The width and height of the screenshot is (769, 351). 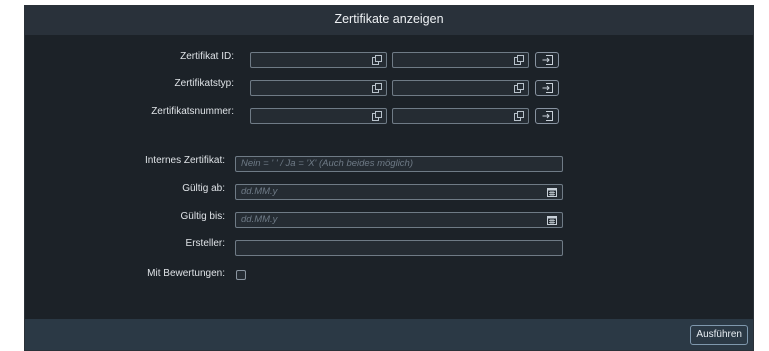 What do you see at coordinates (318, 116) in the screenshot?
I see `certificate-number-from-input` at bounding box center [318, 116].